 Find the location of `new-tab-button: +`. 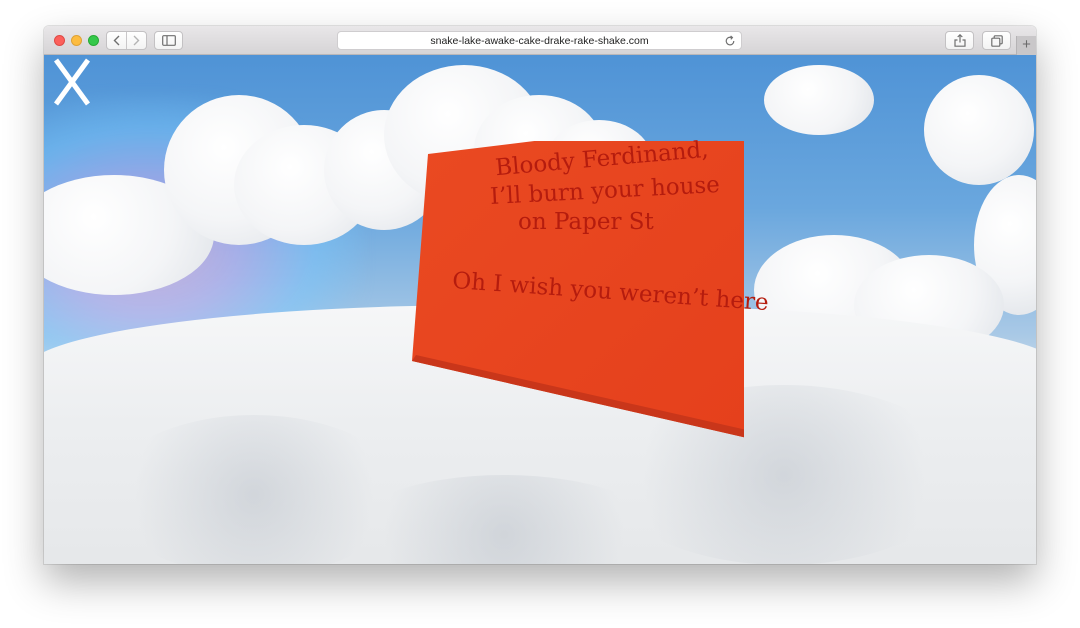

new-tab-button: + is located at coordinates (1026, 45).